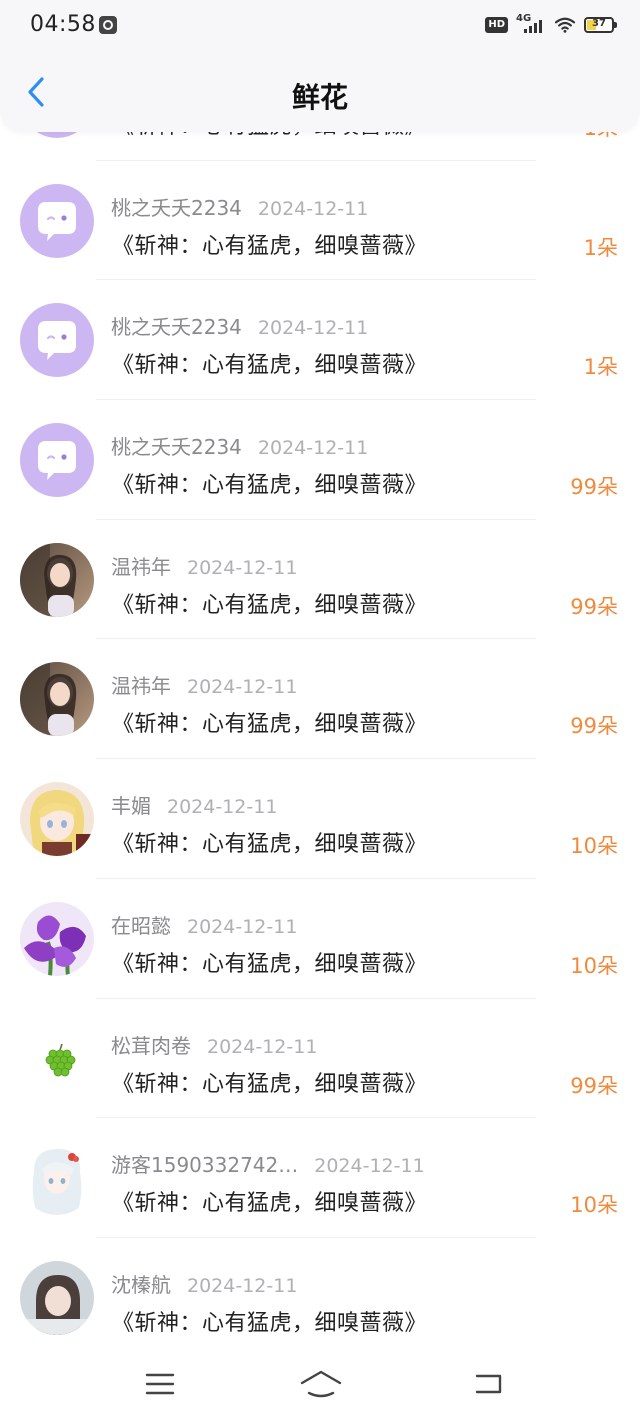 This screenshot has height=1422, width=640. I want to click on status-bar: 04:58 HD 4G 37, so click(320, 26).